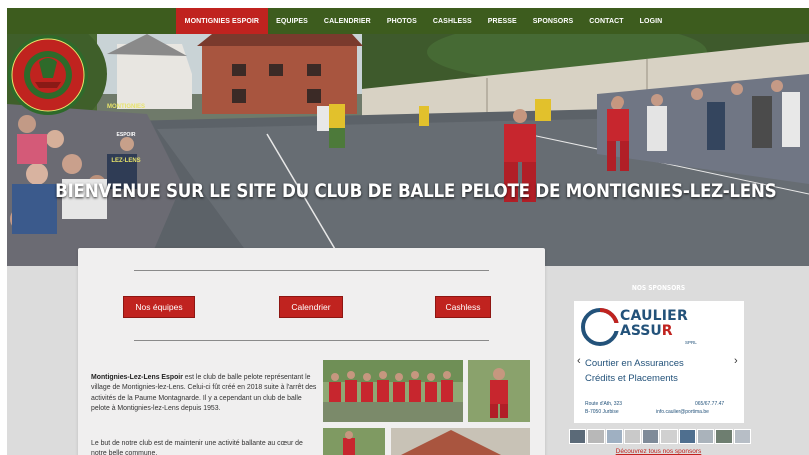 This screenshot has width=809, height=455. I want to click on logo-text-bottom: LEZ-LENS, so click(126, 161).